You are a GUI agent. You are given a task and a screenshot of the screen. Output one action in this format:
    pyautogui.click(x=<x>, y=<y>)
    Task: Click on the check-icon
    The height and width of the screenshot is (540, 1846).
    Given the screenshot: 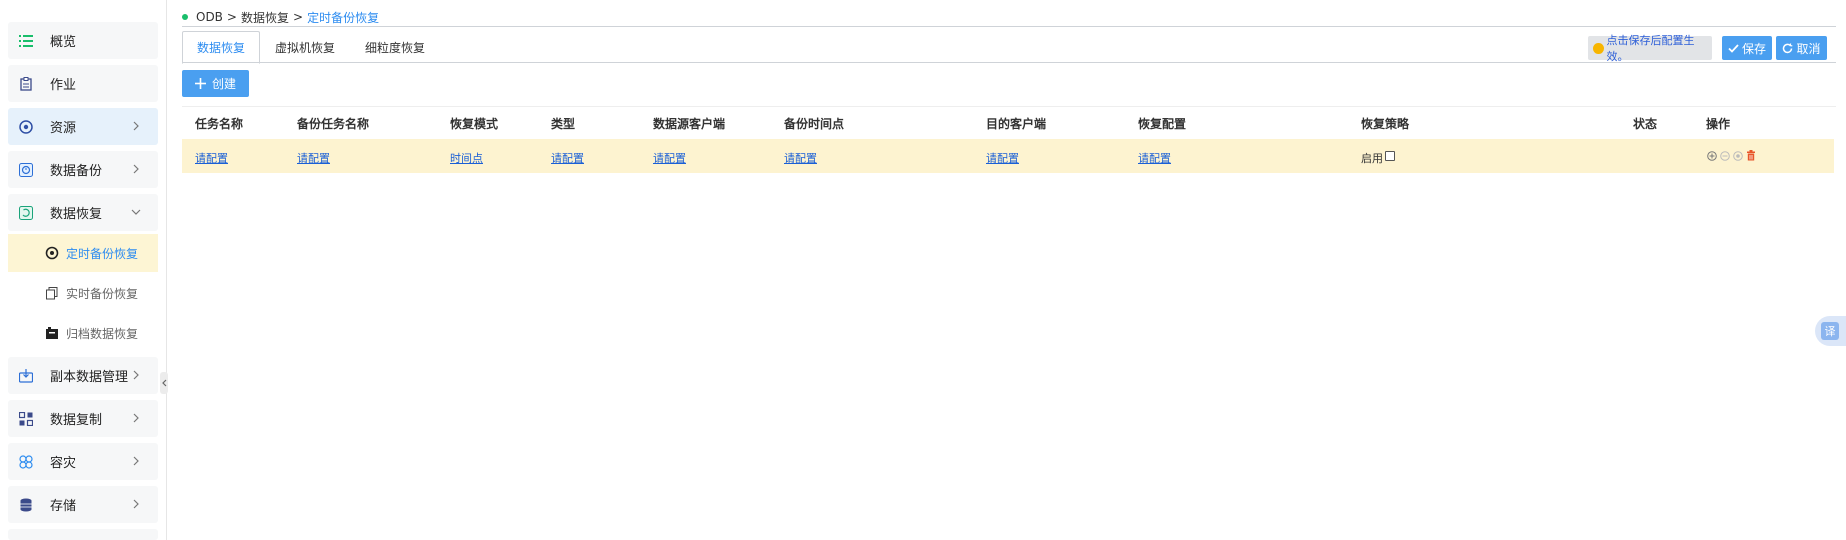 What is the action you would take?
    pyautogui.click(x=1733, y=48)
    